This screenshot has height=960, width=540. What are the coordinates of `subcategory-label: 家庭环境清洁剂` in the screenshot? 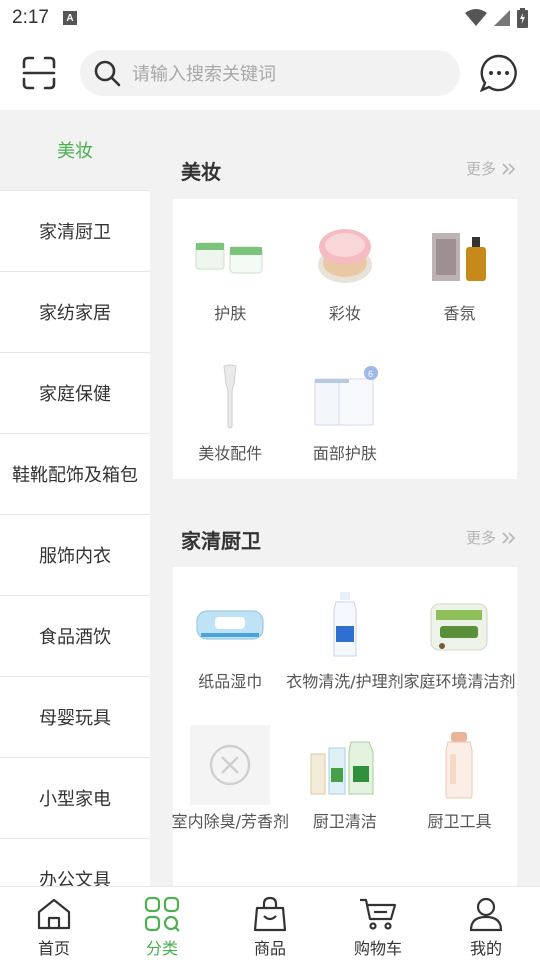 It's located at (459, 681).